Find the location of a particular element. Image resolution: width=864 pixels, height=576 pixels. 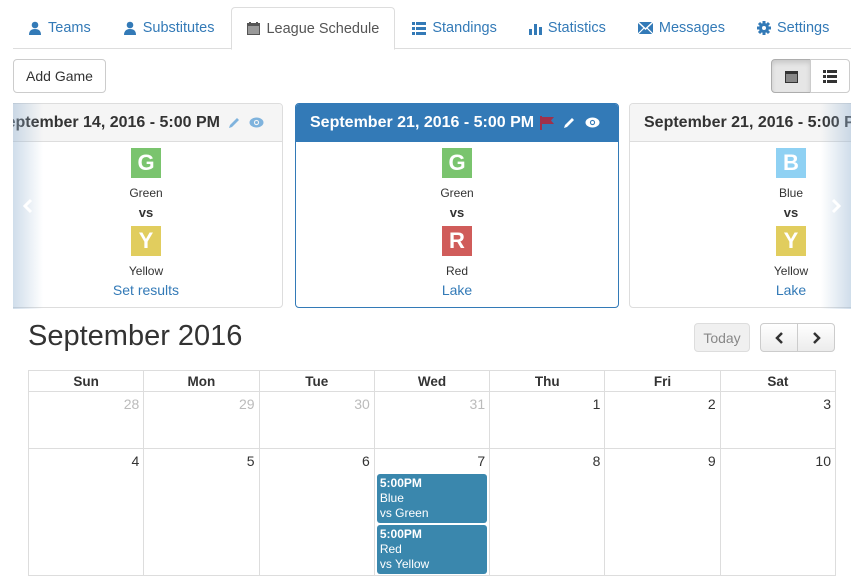

bar-chart-icon is located at coordinates (535, 29).